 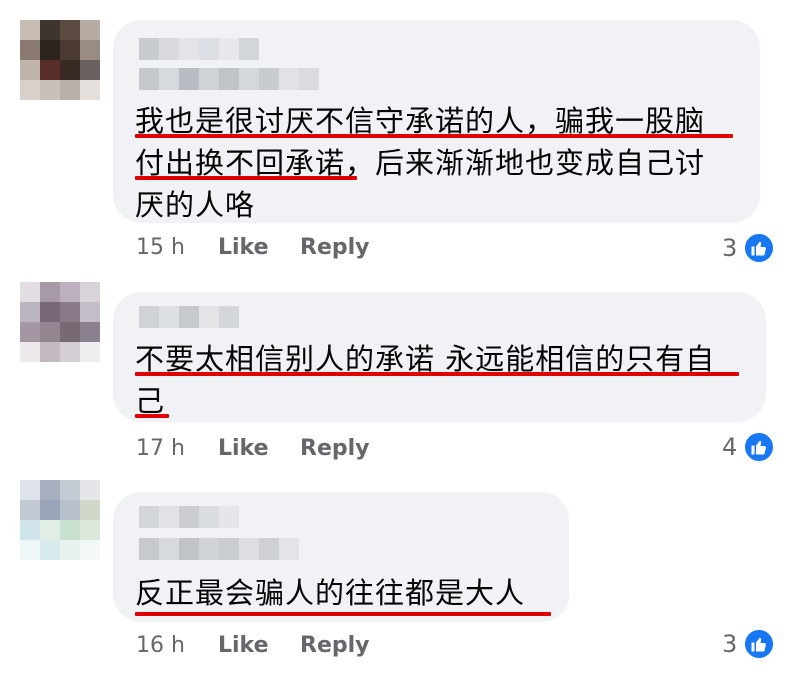 I want to click on comment-text-line: 厌的人咯, so click(x=195, y=205).